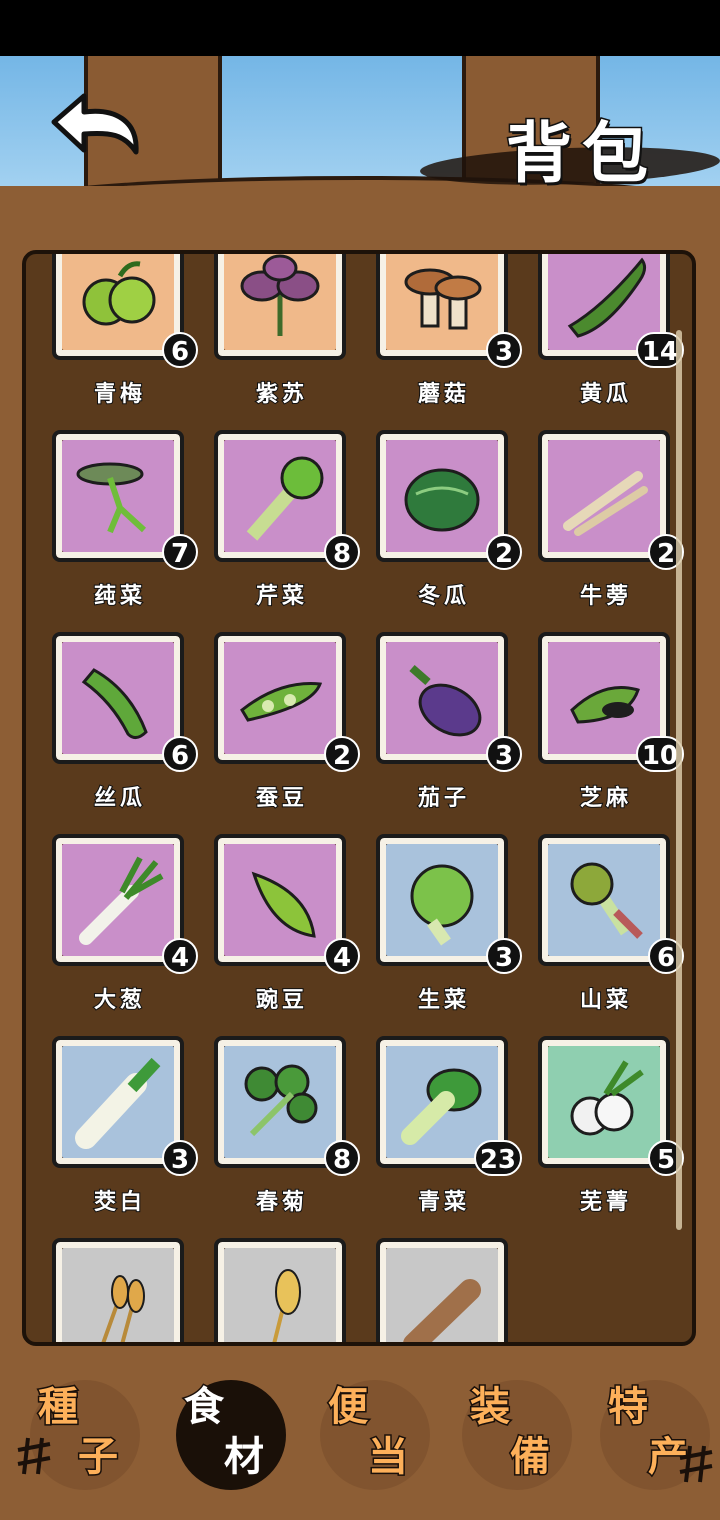  Describe the element at coordinates (34, 1456) in the screenshot. I see `hash-mark-left` at that location.